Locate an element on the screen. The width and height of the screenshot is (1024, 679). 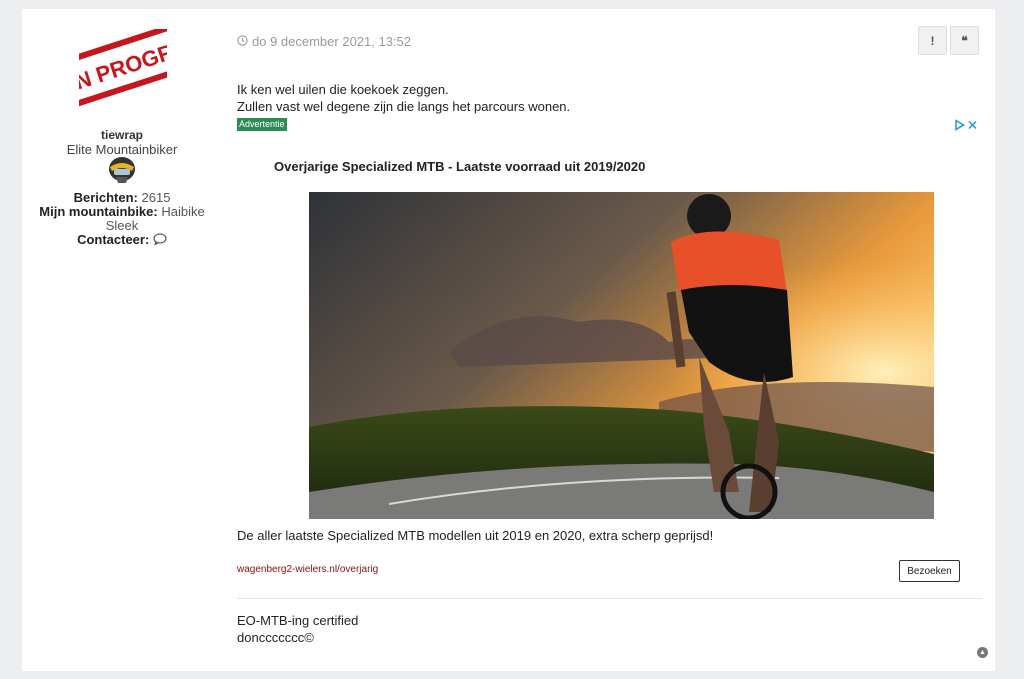
post-date: do 9 december 2021, 13:52 is located at coordinates (324, 41).